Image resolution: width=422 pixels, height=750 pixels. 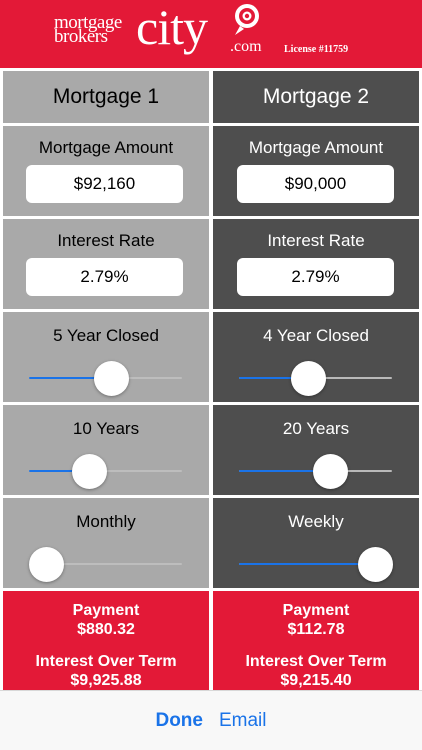 I want to click on email-button: Email, so click(x=243, y=721).